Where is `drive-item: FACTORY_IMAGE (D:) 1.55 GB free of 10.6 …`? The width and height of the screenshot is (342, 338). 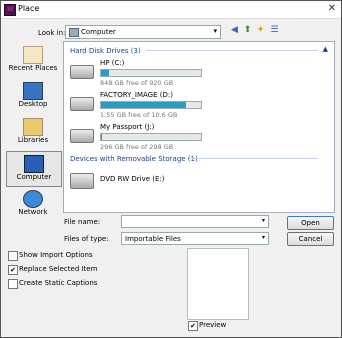
drive-item: FACTORY_IMAGE (D:) 1.55 GB free of 10.6 … is located at coordinates (170, 106).